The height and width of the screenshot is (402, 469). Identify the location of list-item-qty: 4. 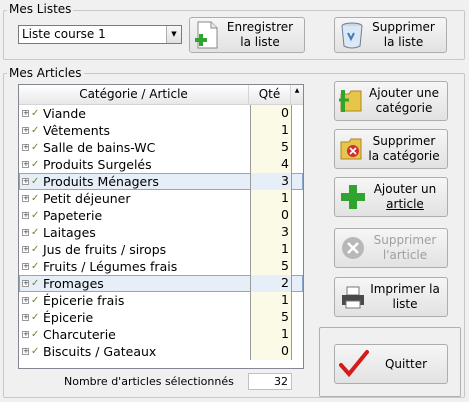
(271, 164).